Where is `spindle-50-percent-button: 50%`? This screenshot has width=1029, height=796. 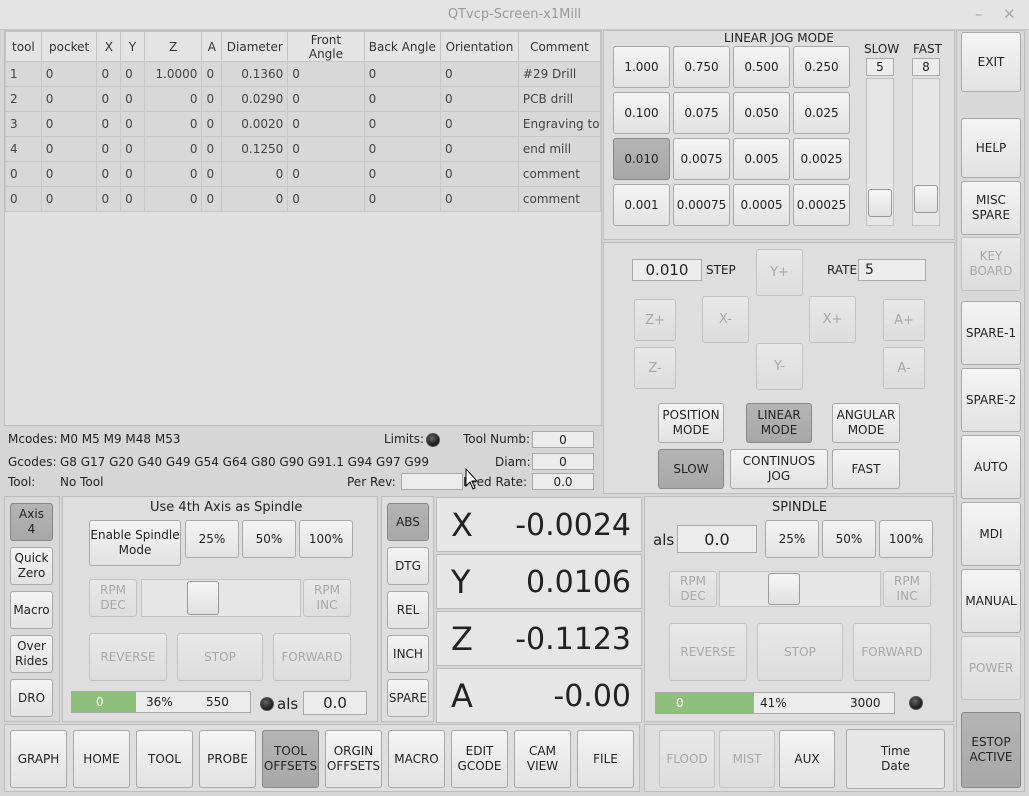 spindle-50-percent-button: 50% is located at coordinates (849, 539).